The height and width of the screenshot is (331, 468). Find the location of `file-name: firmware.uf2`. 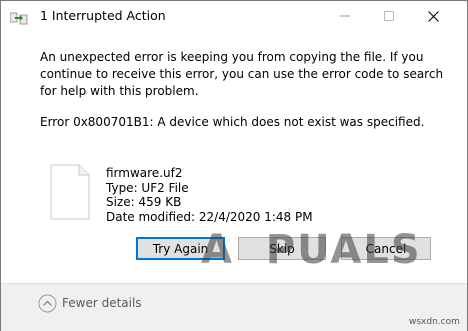

file-name: firmware.uf2 is located at coordinates (144, 173).